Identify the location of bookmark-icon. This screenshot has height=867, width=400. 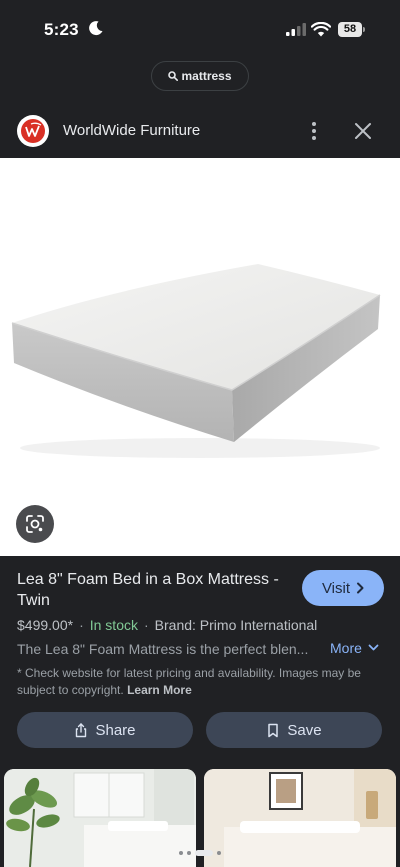
(273, 730).